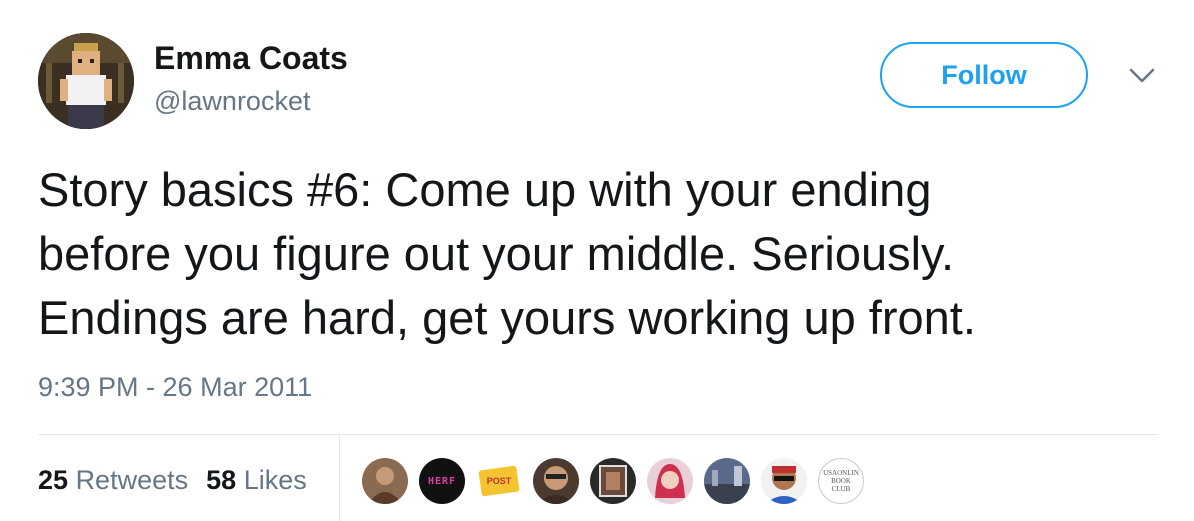 This screenshot has height=521, width=1194. What do you see at coordinates (984, 75) in the screenshot?
I see `follow-button: Follow` at bounding box center [984, 75].